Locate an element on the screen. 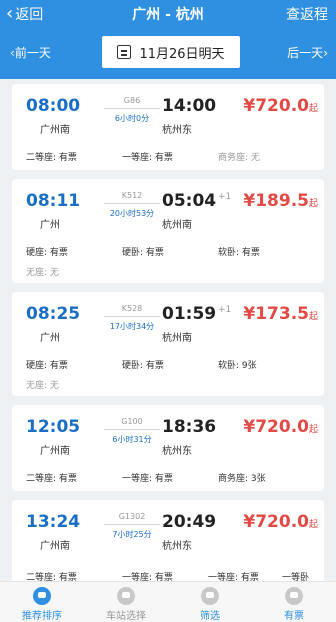 This screenshot has height=622, width=336. duration: 7小时25分 is located at coordinates (132, 534).